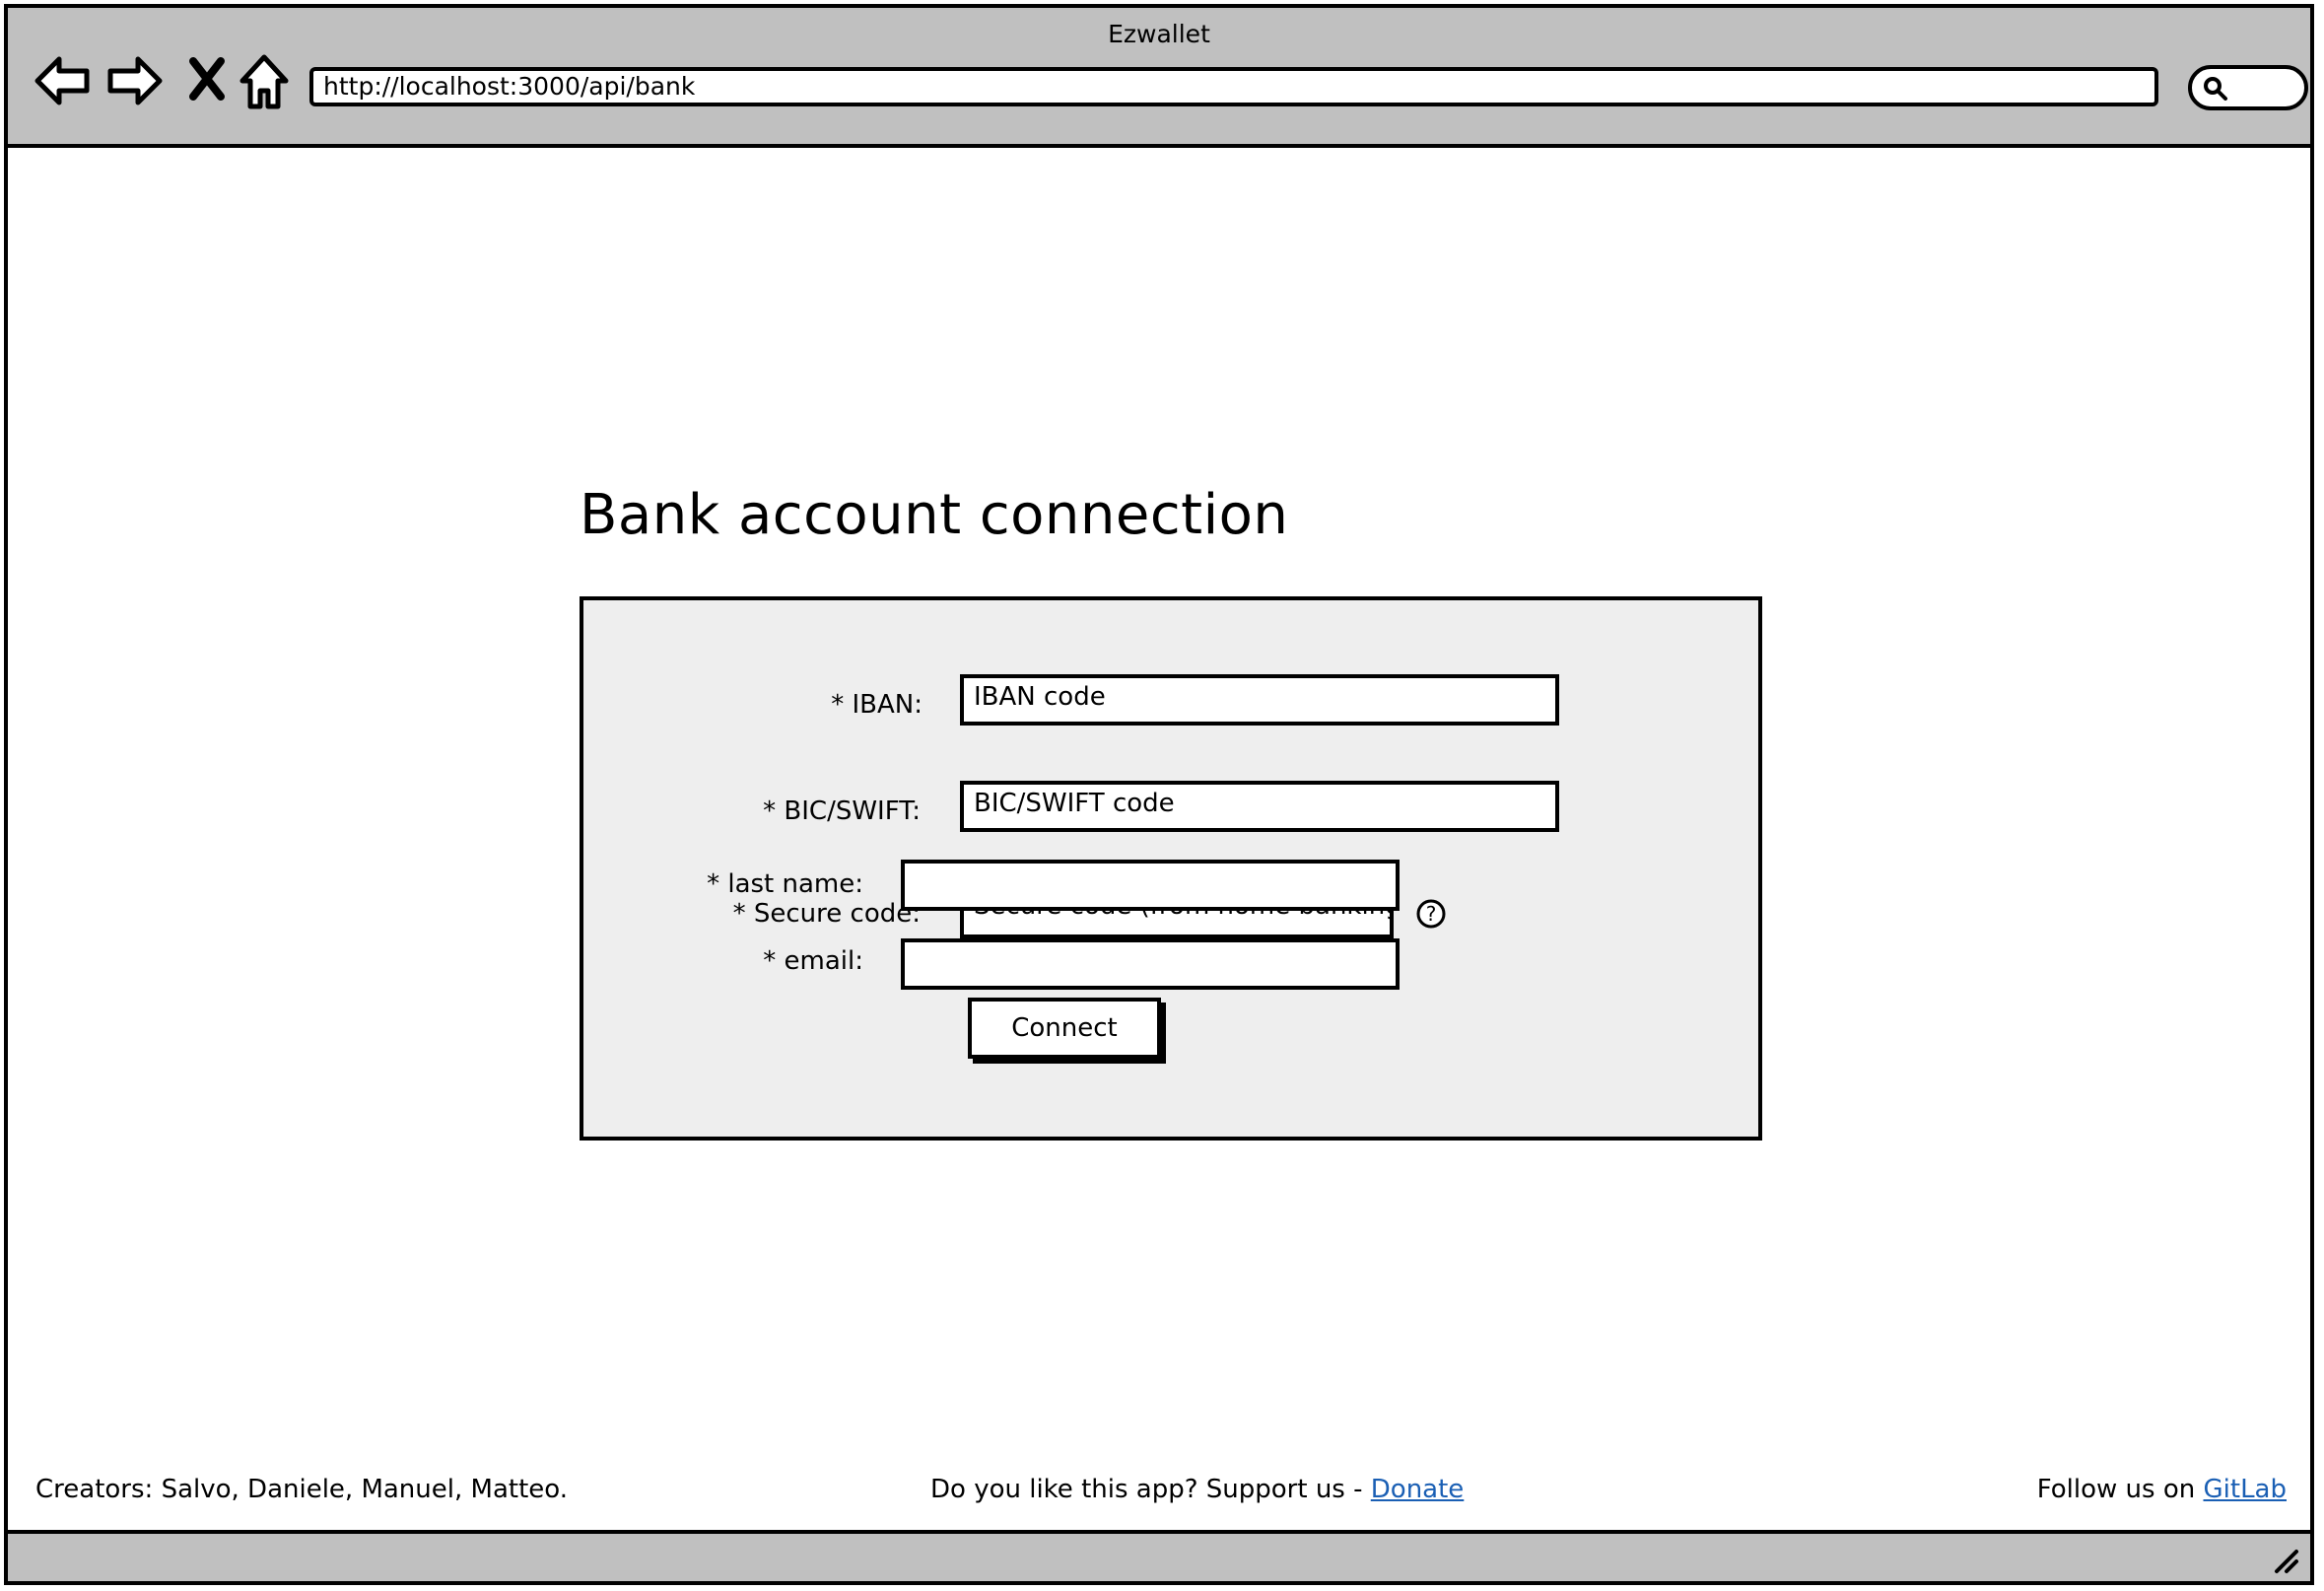 This screenshot has height=1591, width=2324. What do you see at coordinates (2248, 87) in the screenshot?
I see `browser-search-box` at bounding box center [2248, 87].